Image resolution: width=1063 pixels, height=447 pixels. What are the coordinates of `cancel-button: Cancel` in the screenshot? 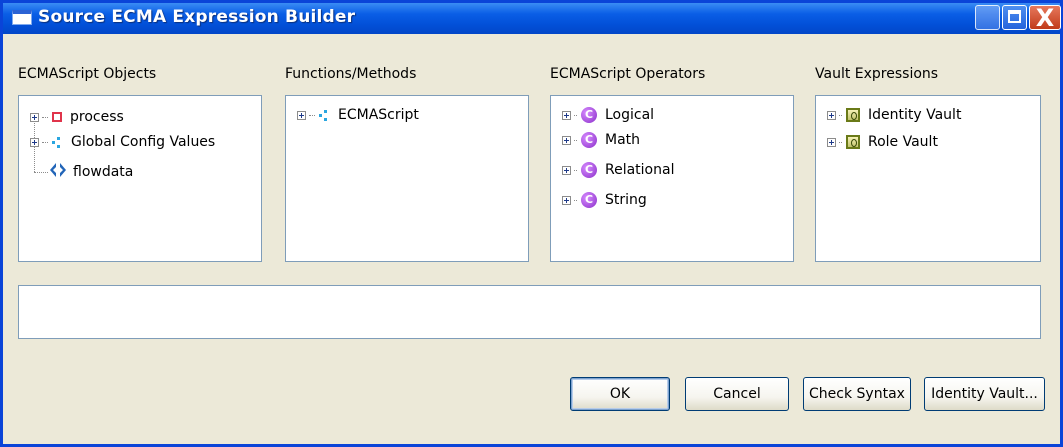 It's located at (737, 394).